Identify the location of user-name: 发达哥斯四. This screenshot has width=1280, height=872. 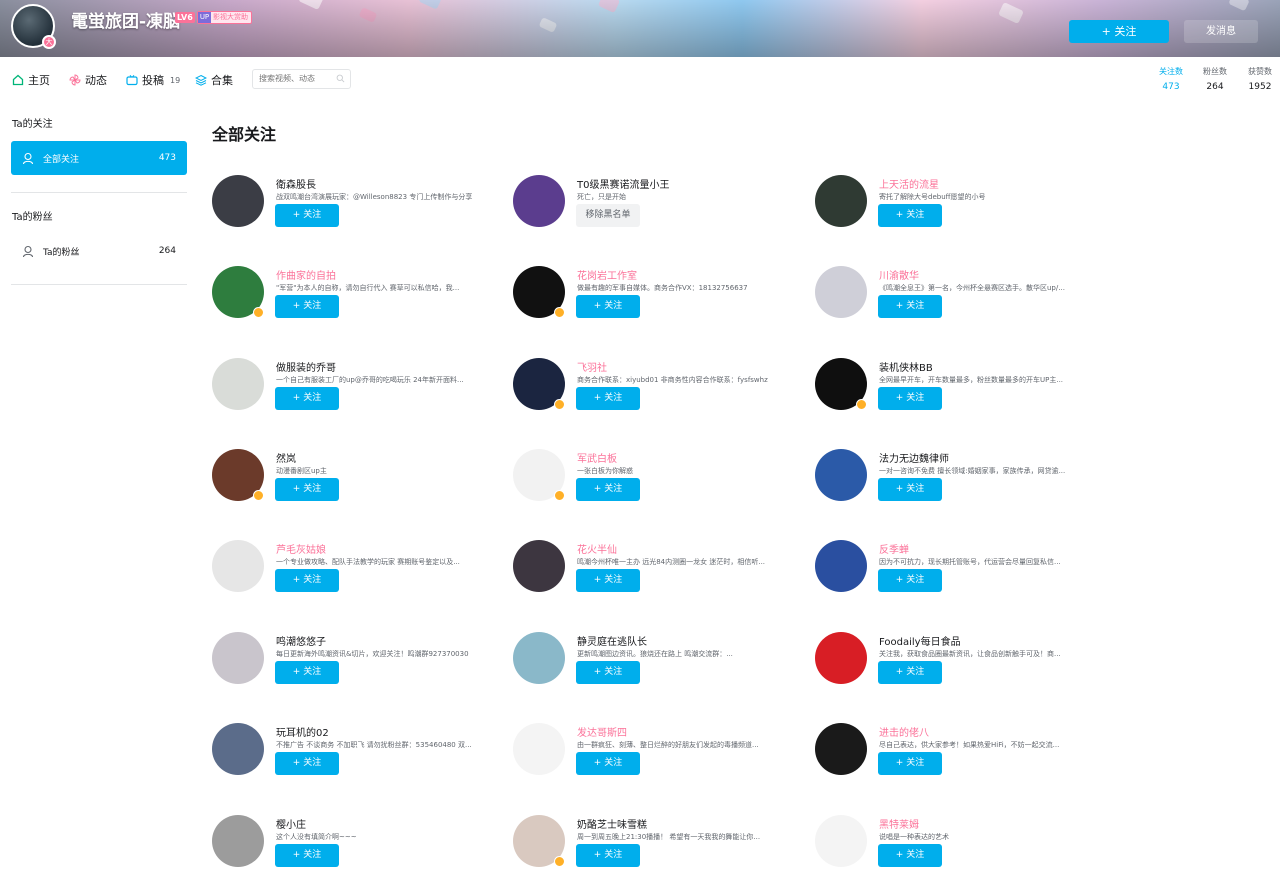
(602, 731).